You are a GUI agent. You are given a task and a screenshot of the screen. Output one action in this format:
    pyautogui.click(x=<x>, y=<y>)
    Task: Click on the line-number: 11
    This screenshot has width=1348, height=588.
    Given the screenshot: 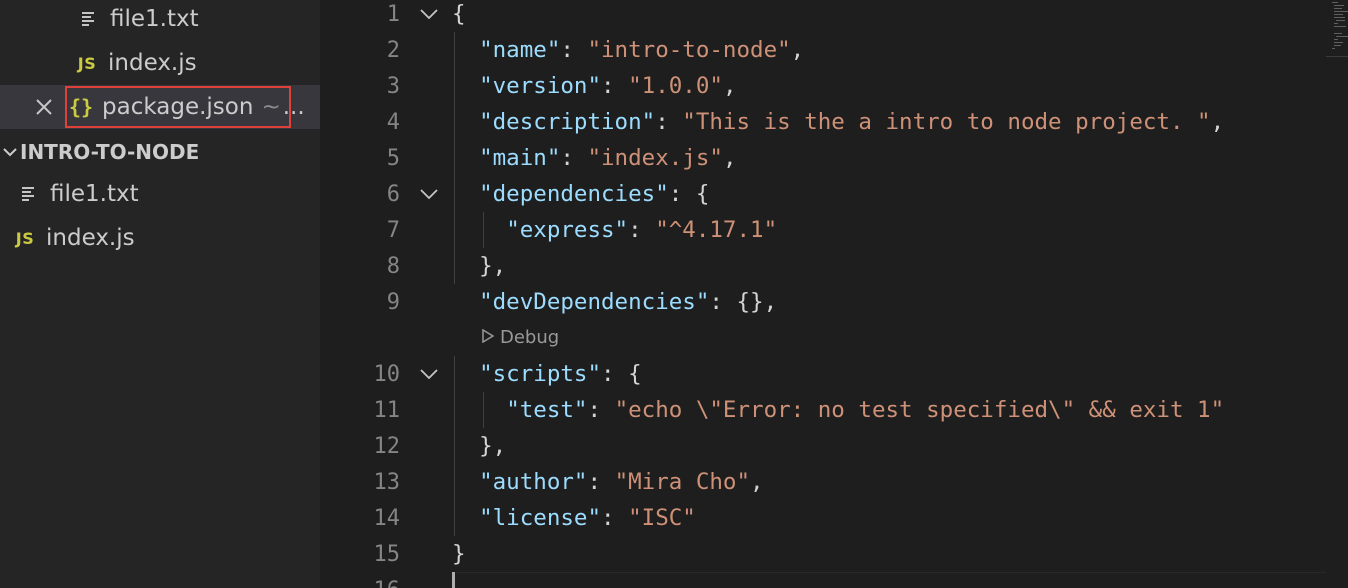 What is the action you would take?
    pyautogui.click(x=387, y=410)
    